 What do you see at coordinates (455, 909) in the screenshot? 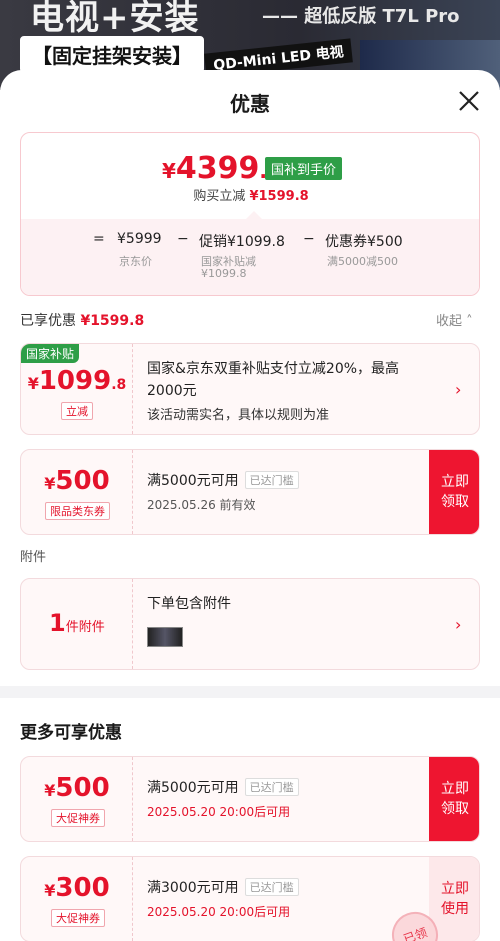
I see `button-line-2: 使用` at bounding box center [455, 909].